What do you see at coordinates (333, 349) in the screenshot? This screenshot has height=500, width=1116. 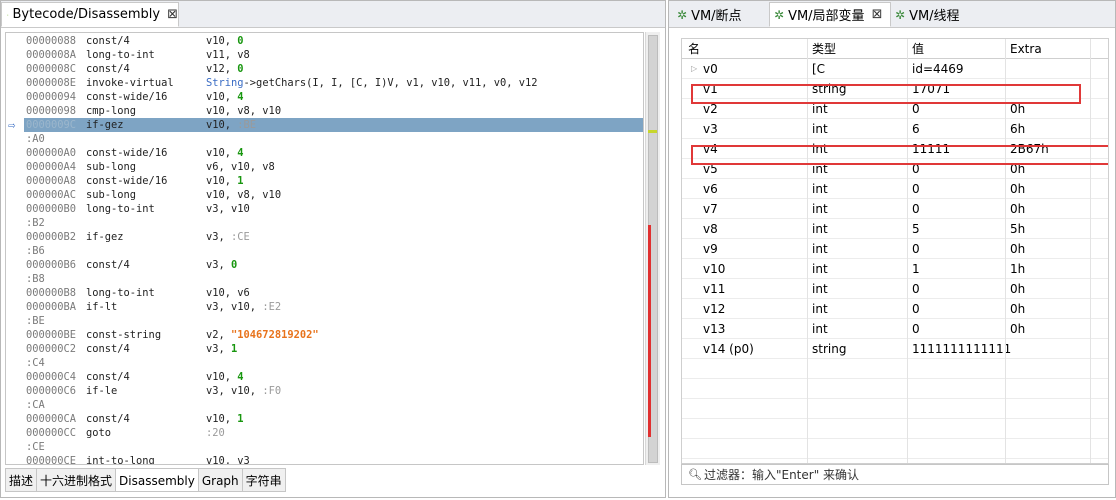 I see `code-line: 000000C2 const/4 v3, 1` at bounding box center [333, 349].